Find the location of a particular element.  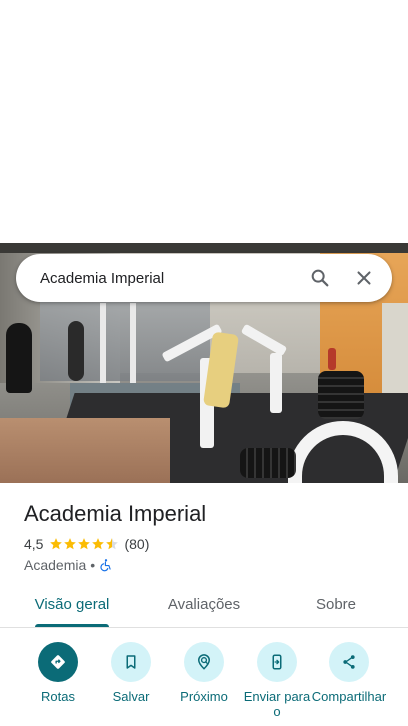

nearby-button: Próximo is located at coordinates (204, 683).